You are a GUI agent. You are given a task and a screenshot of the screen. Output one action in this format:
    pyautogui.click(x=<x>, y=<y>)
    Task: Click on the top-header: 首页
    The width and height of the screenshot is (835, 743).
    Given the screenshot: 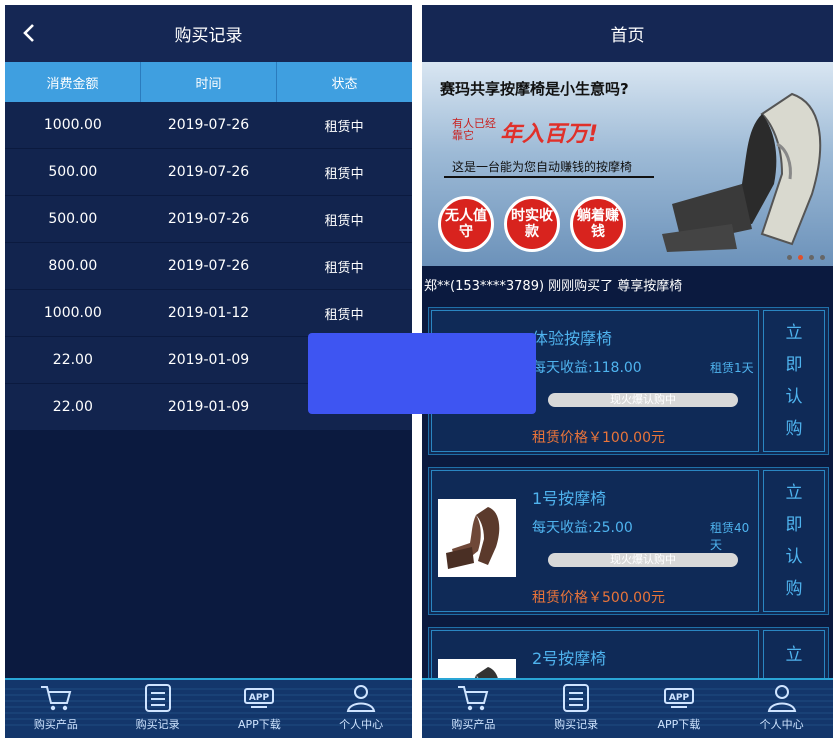 What is the action you would take?
    pyautogui.click(x=627, y=33)
    